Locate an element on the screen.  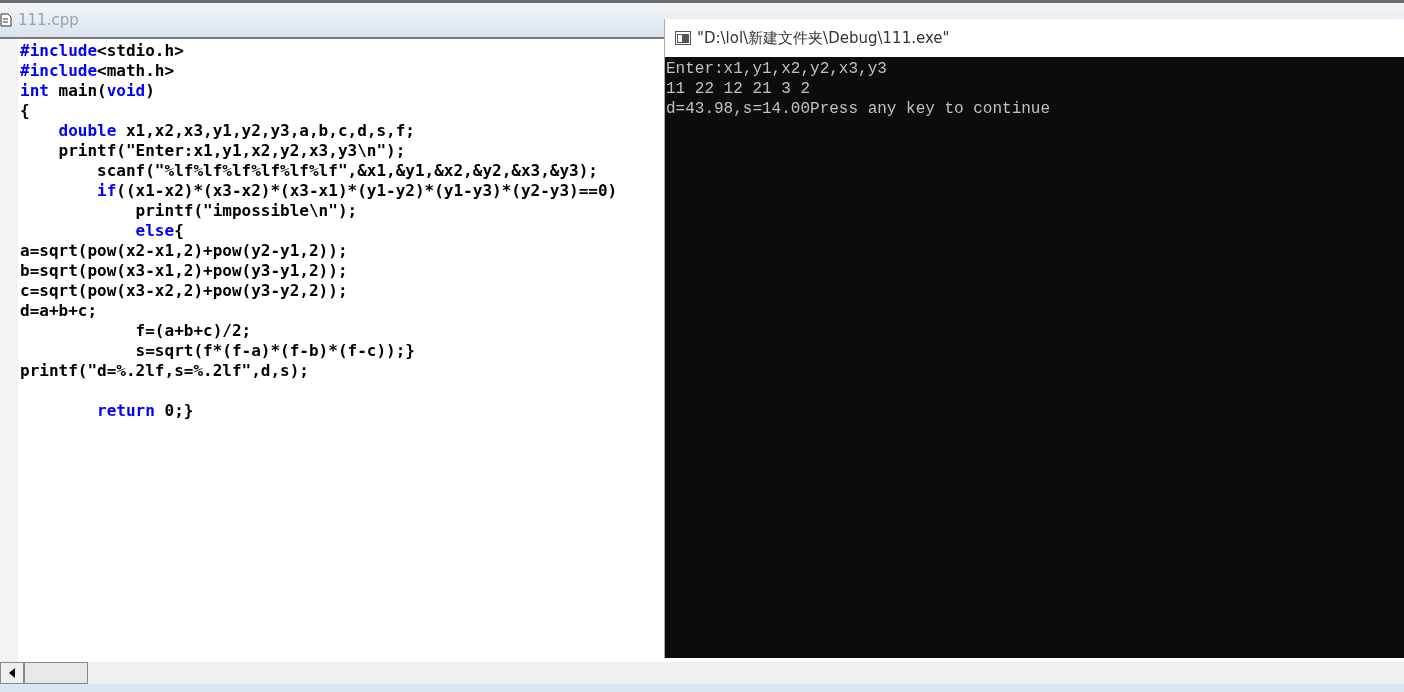
code-line: printf("d=%.2lf,s=%.2lf",d,s); is located at coordinates (164, 371).